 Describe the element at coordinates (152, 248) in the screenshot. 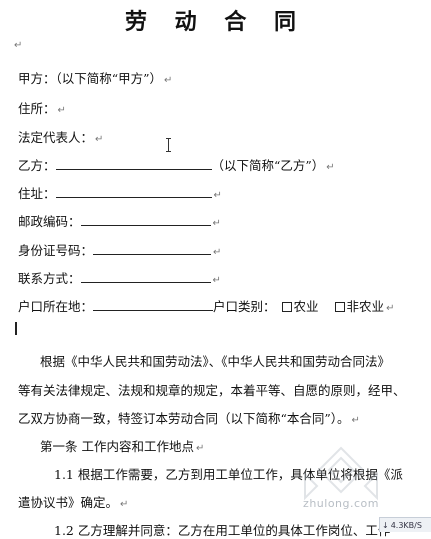

I see `id-number-blank` at that location.